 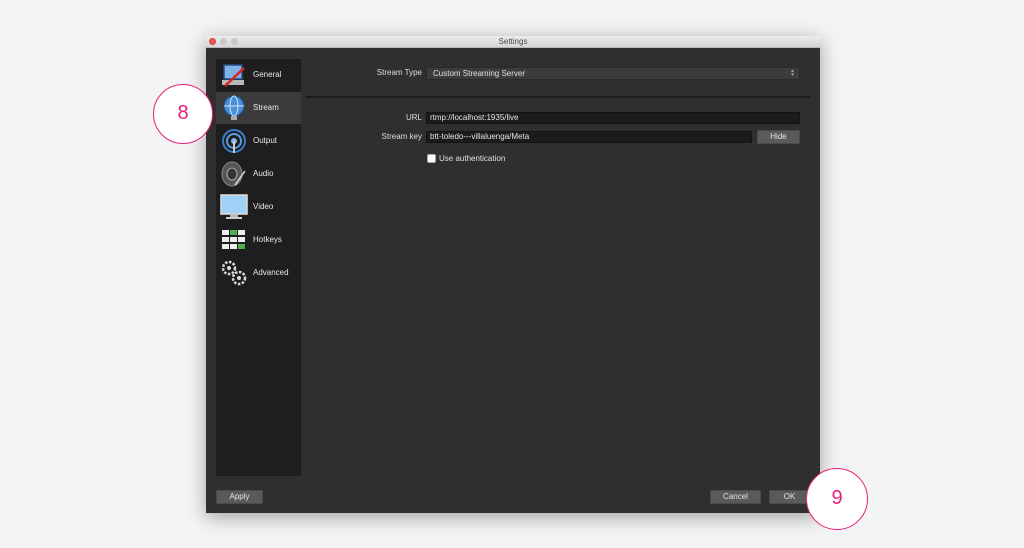 I want to click on advanced-gears-icon, so click(x=234, y=273).